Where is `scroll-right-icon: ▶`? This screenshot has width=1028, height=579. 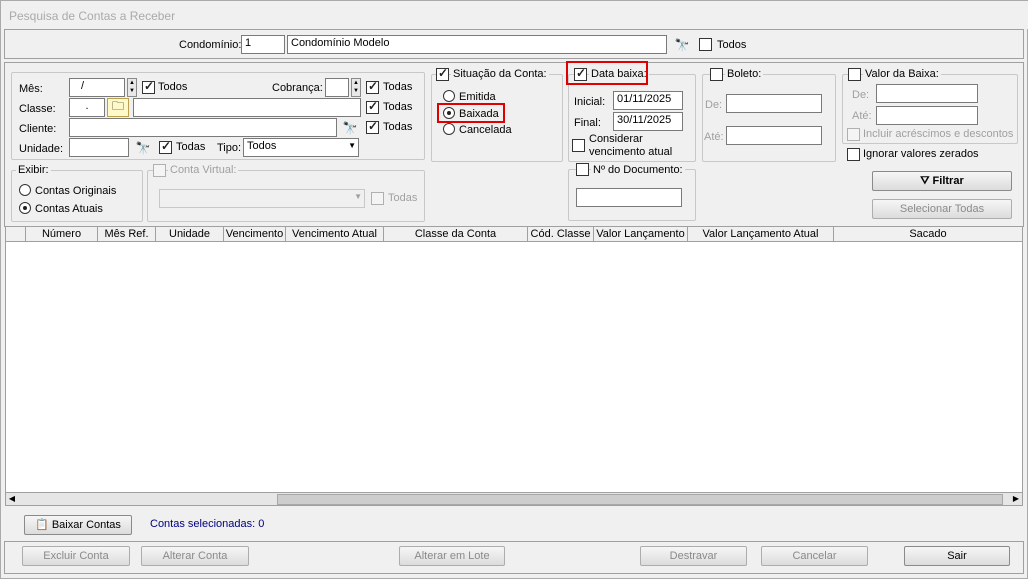 scroll-right-icon: ▶ is located at coordinates (1016, 499).